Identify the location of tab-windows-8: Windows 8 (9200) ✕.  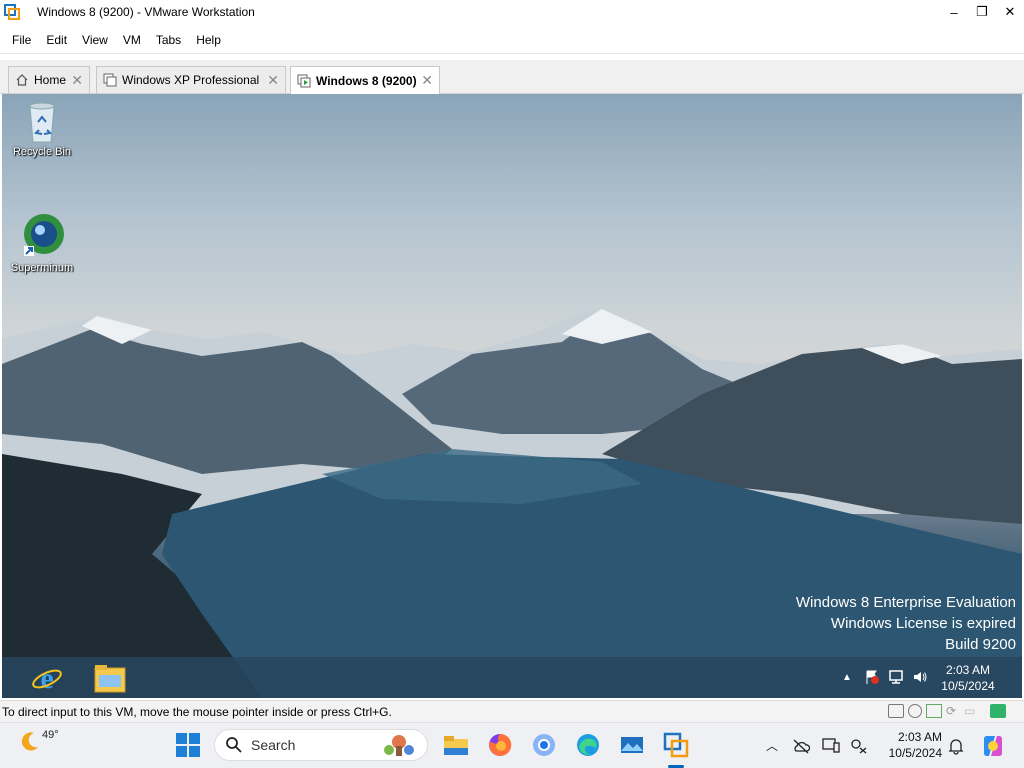
(365, 80).